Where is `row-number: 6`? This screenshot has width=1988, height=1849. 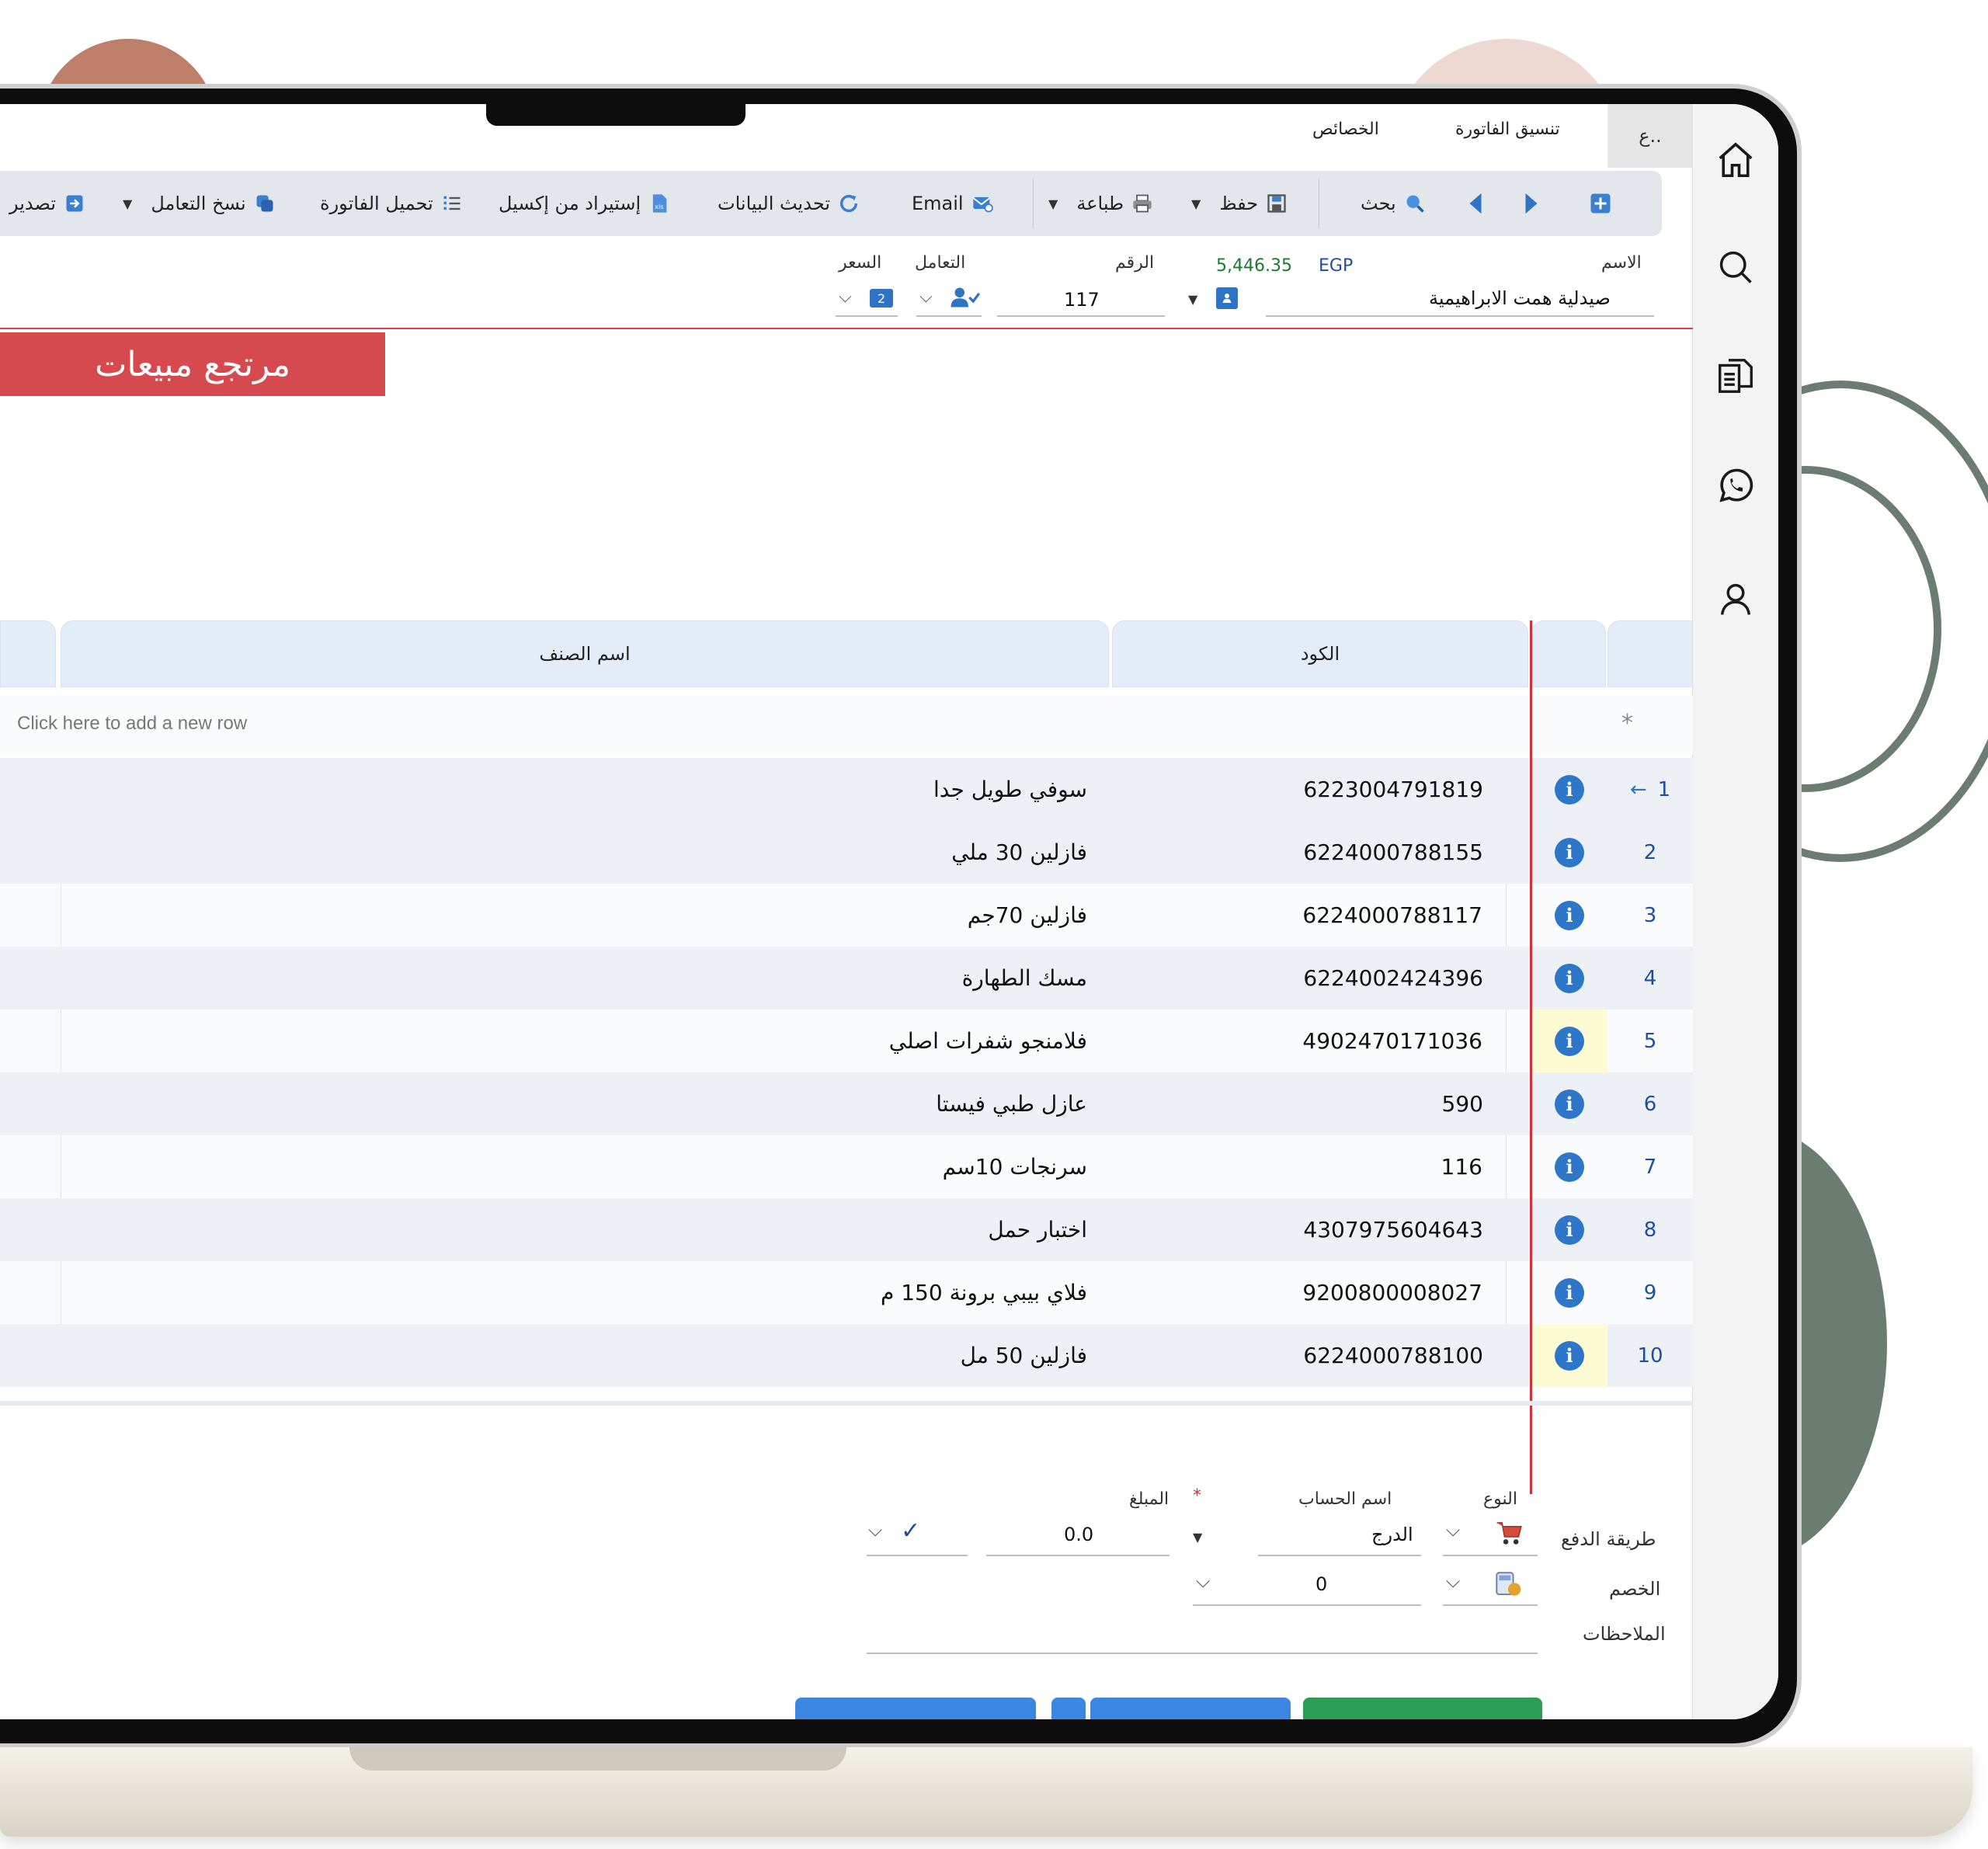 row-number: 6 is located at coordinates (1650, 1104).